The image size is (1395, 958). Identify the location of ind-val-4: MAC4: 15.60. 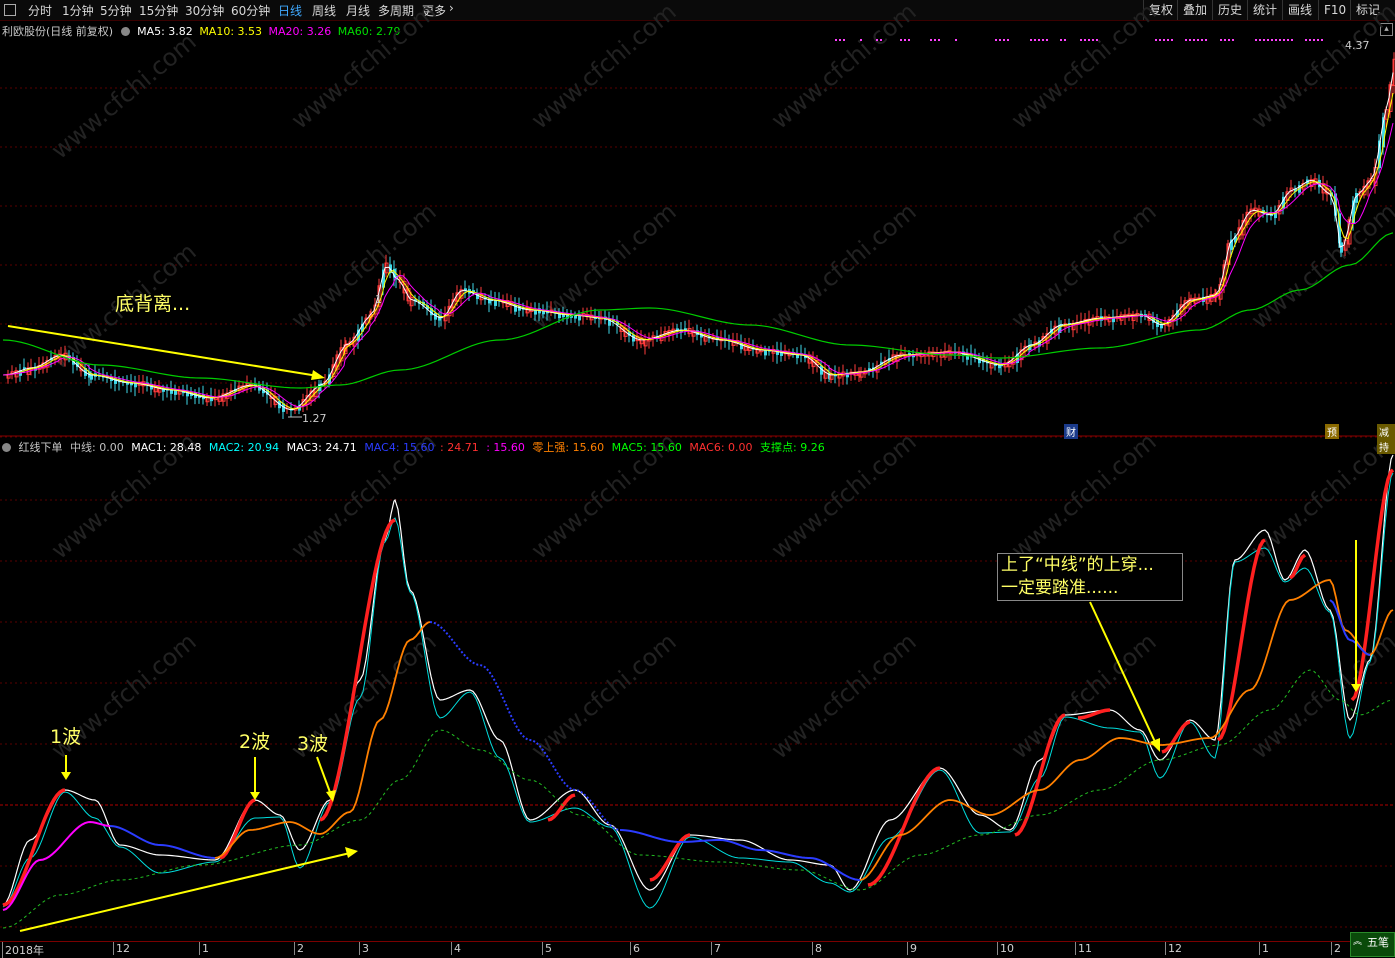
(399, 447).